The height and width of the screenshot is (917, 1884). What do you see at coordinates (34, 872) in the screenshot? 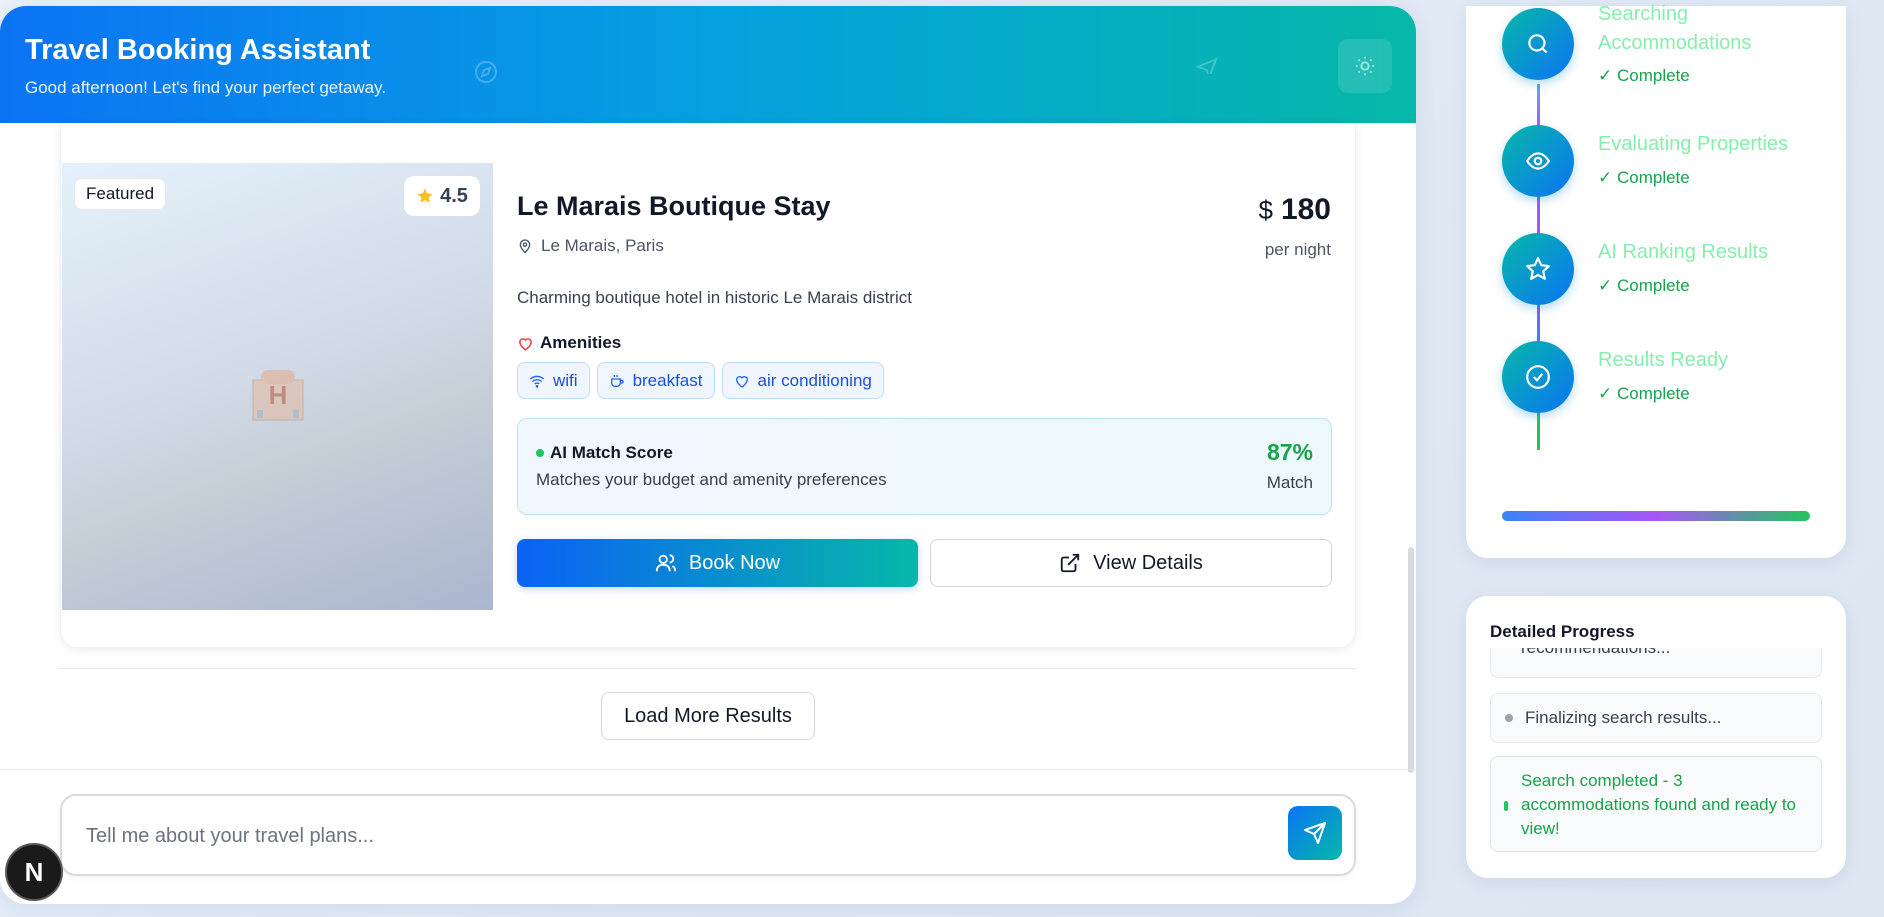
I see `nextjs-logo-button: N` at bounding box center [34, 872].